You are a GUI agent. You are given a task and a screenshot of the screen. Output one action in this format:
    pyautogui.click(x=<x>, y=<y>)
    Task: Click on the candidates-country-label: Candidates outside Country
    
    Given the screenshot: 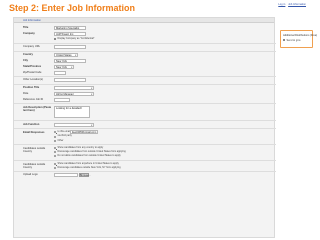 What is the action you would take?
    pyautogui.click(x=34, y=150)
    